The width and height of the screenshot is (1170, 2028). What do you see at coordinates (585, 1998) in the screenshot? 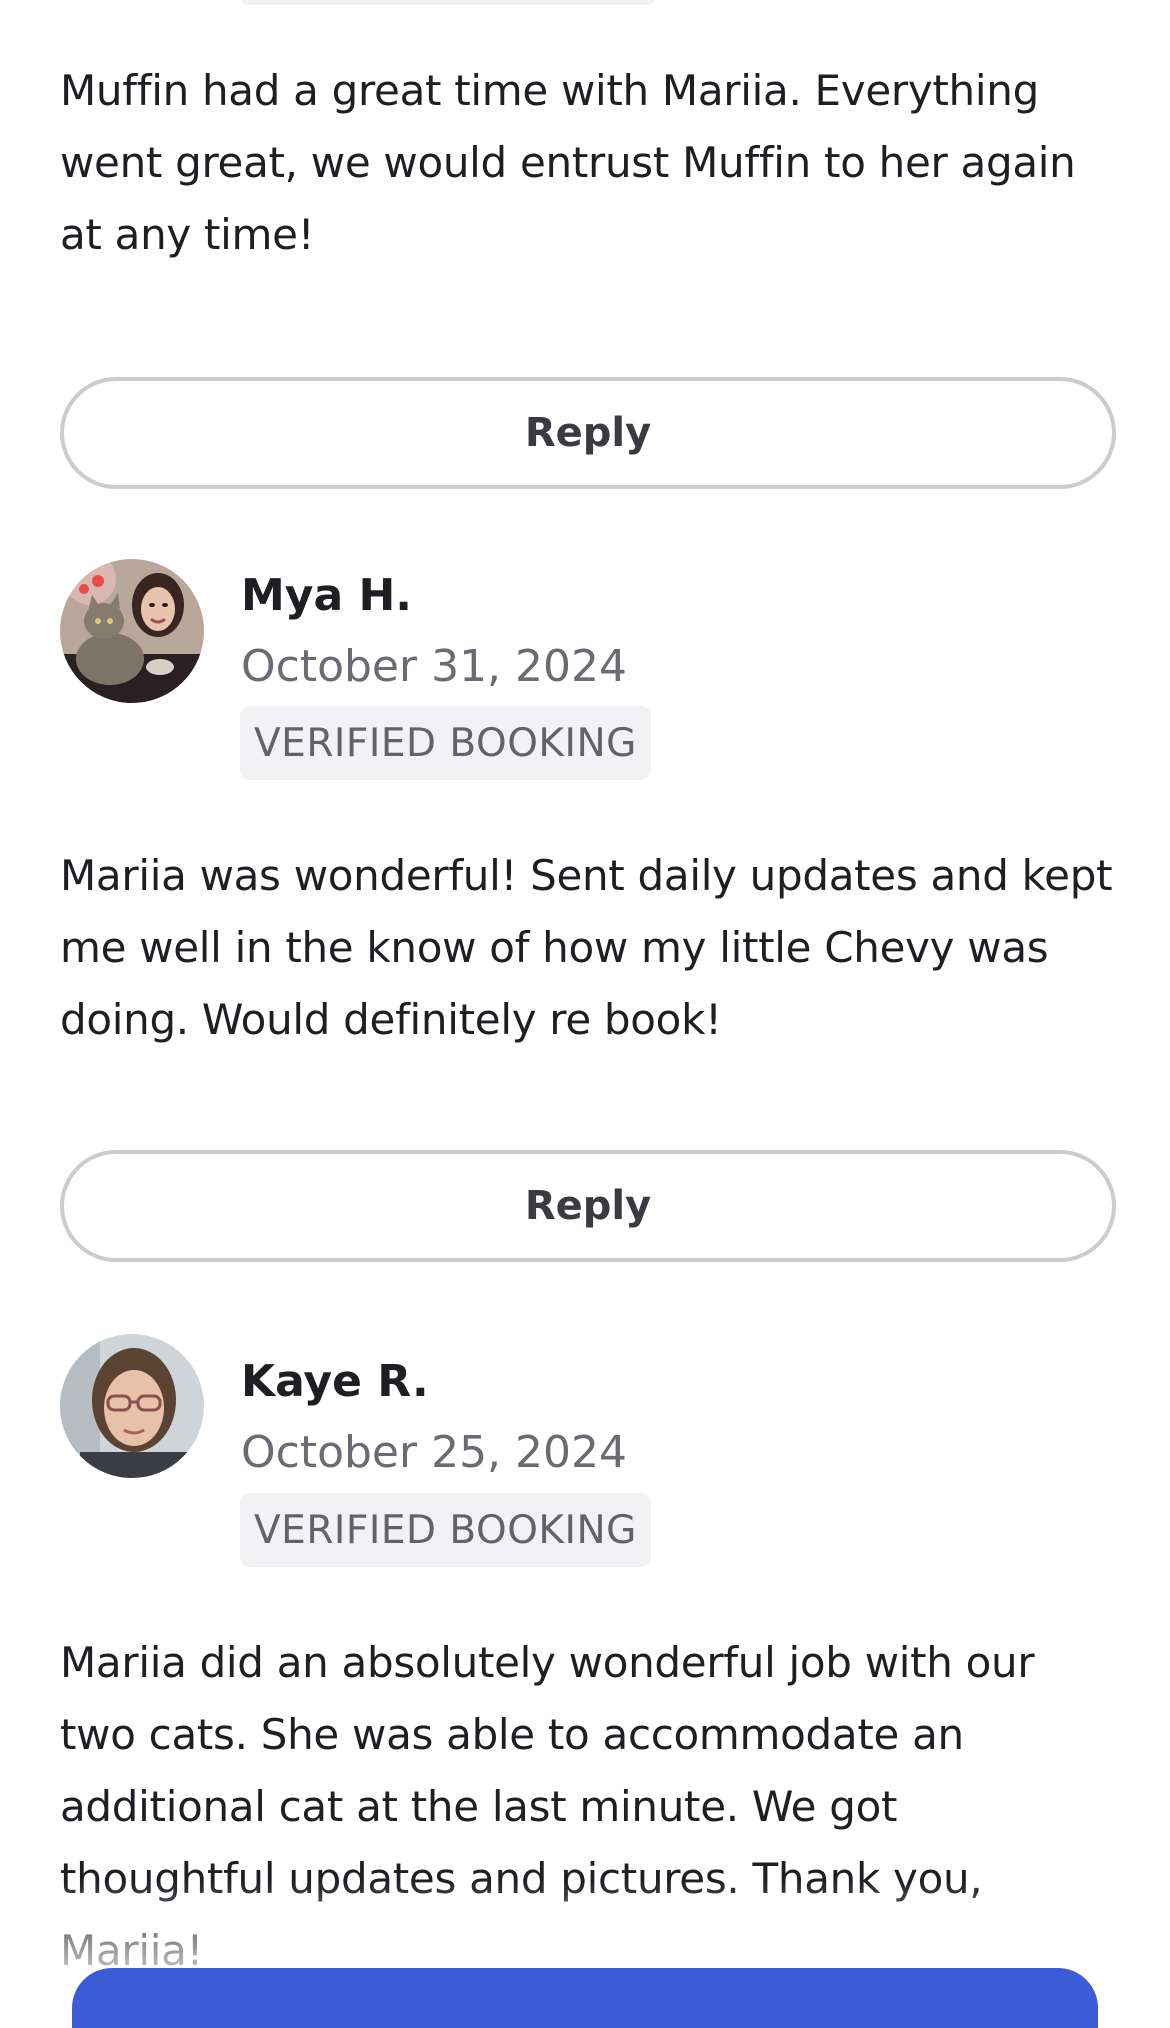
I see `contact-button` at bounding box center [585, 1998].